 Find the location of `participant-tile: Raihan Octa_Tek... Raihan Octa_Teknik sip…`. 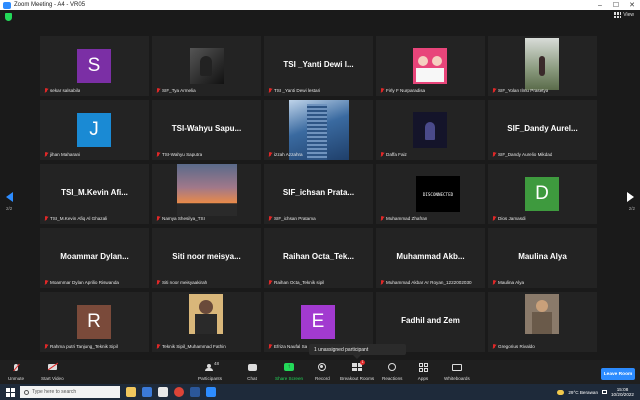

participant-tile: Raihan Octa_Tek... Raihan Octa_Teknik sip… is located at coordinates (318, 258).